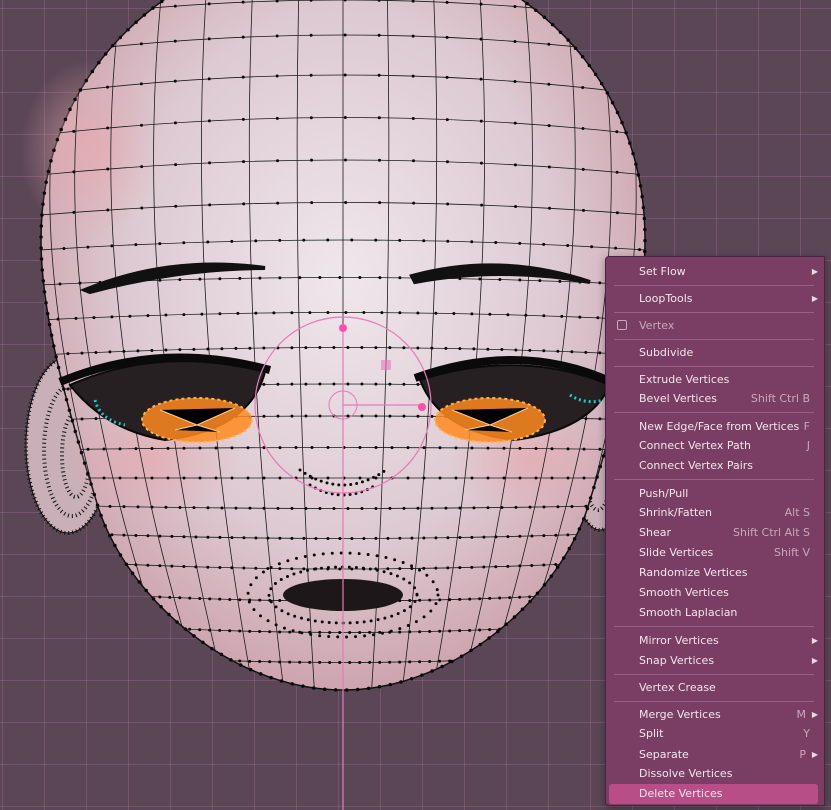  What do you see at coordinates (713, 593) in the screenshot?
I see `menu-item-smooth-vertices: Smooth Vertices` at bounding box center [713, 593].